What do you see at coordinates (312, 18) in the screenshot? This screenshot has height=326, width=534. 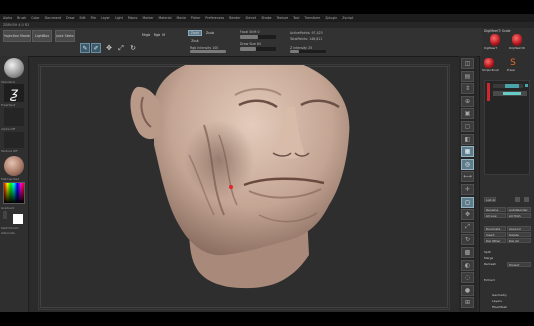 I see `menu-item-transform: Transform` at bounding box center [312, 18].